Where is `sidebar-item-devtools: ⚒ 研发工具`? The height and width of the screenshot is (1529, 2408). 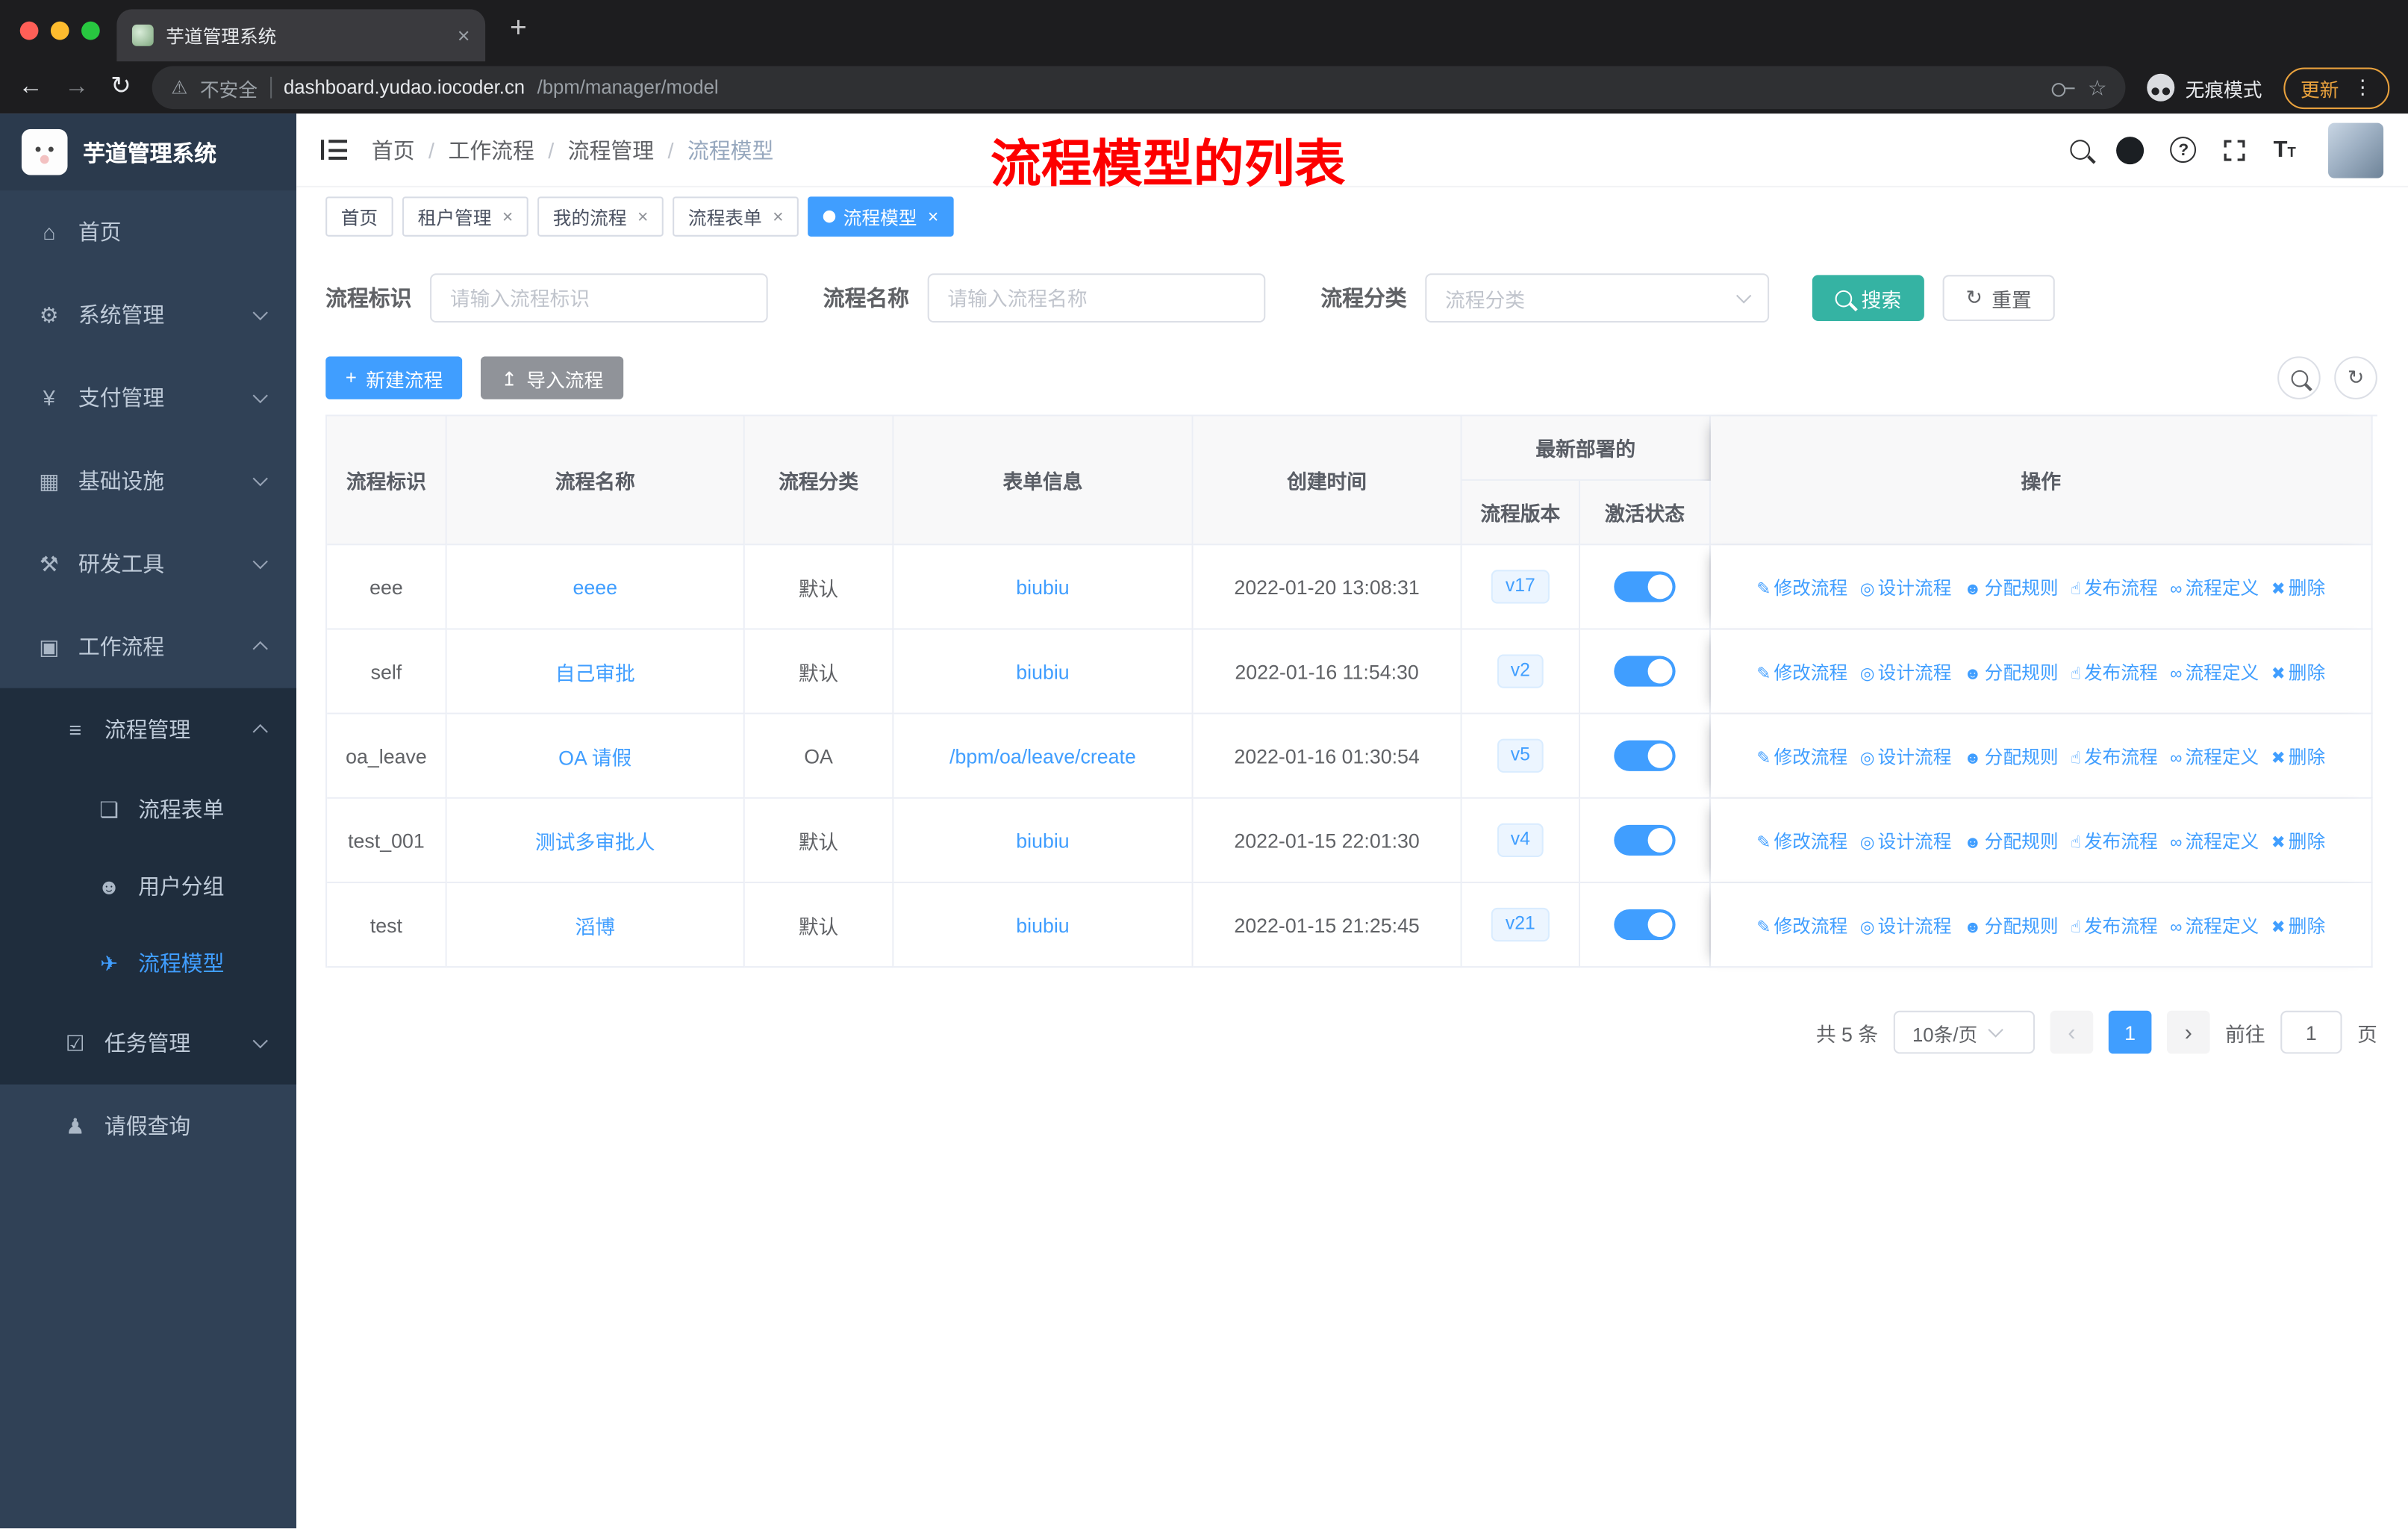 sidebar-item-devtools: ⚒ 研发工具 is located at coordinates (148, 564).